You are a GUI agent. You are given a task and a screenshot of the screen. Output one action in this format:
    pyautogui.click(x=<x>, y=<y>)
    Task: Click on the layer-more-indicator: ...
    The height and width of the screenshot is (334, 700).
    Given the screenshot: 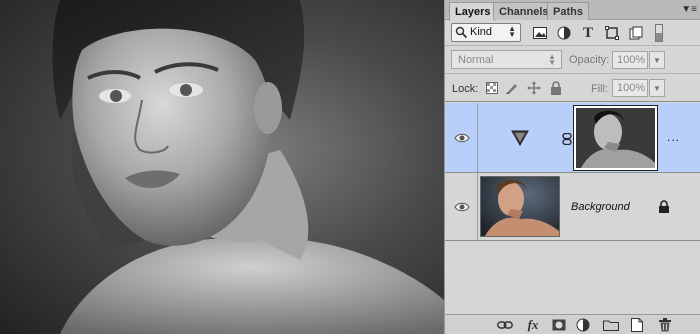 What is the action you would take?
    pyautogui.click(x=674, y=137)
    